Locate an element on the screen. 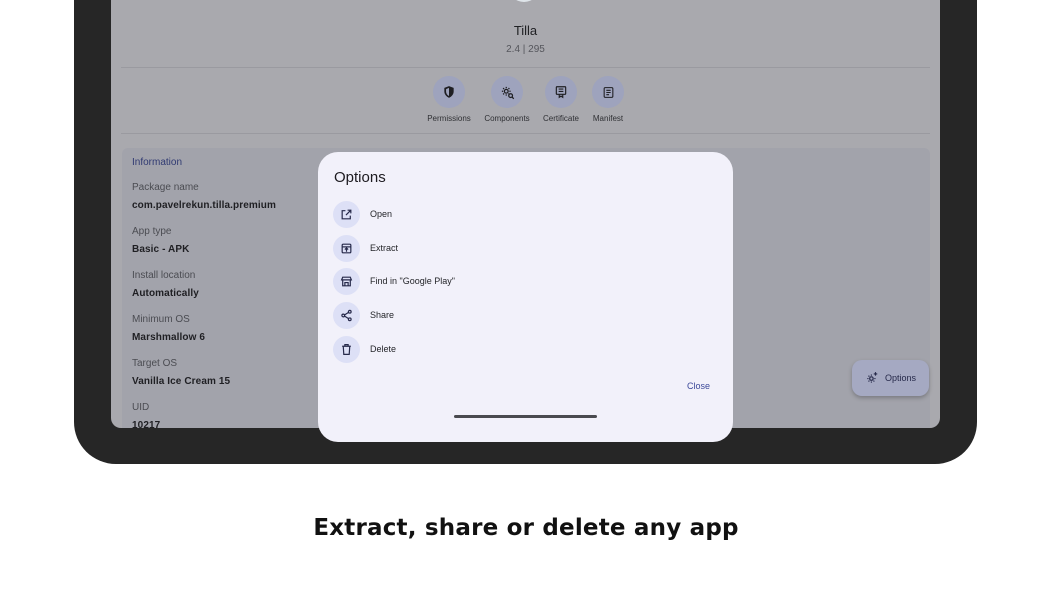 This screenshot has width=1052, height=592. option-delete: Delete is located at coordinates (364, 349).